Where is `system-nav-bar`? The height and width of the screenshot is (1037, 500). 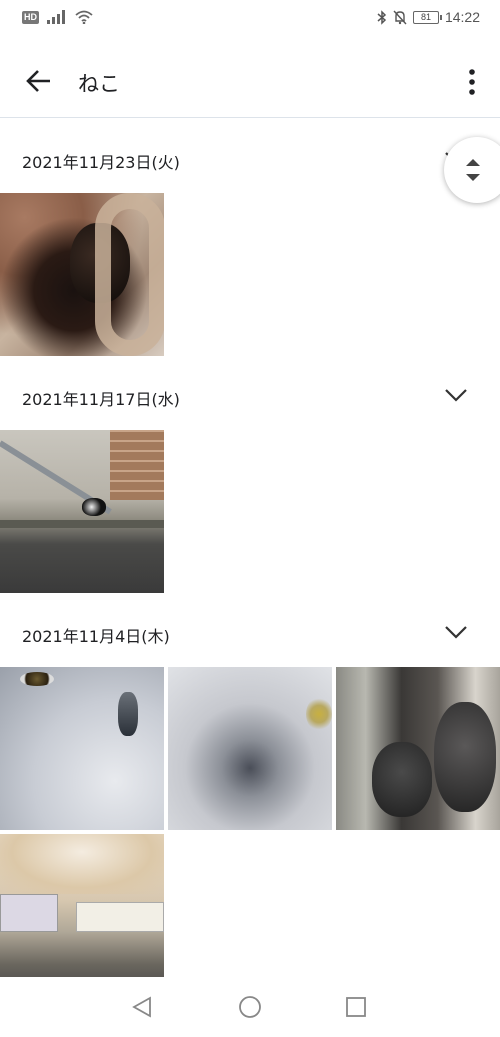
system-nav-bar is located at coordinates (250, 1007).